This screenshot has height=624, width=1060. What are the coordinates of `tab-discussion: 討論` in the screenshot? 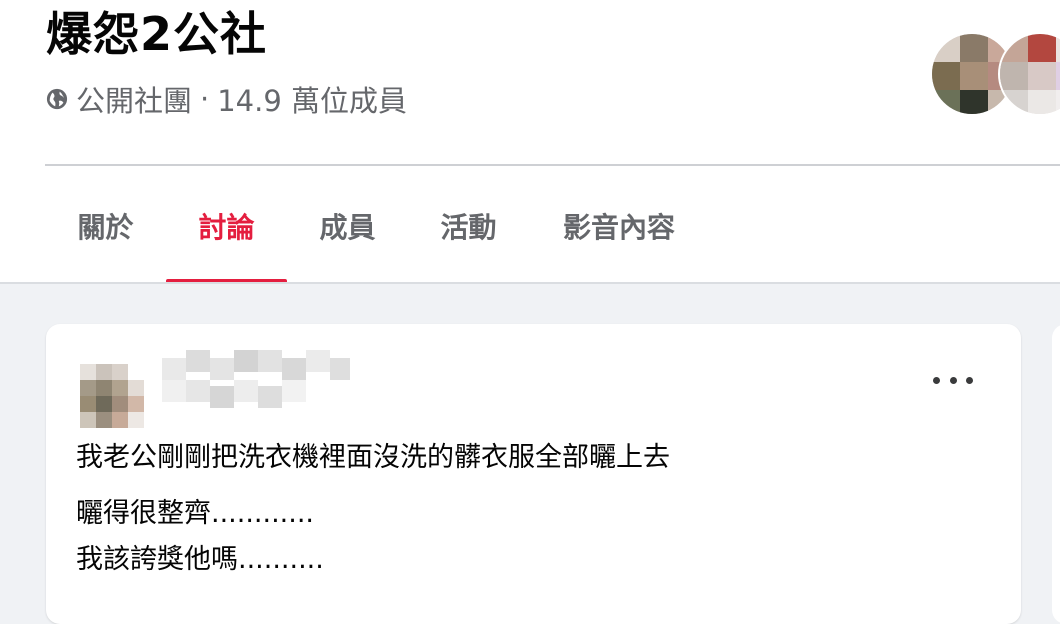 It's located at (226, 237).